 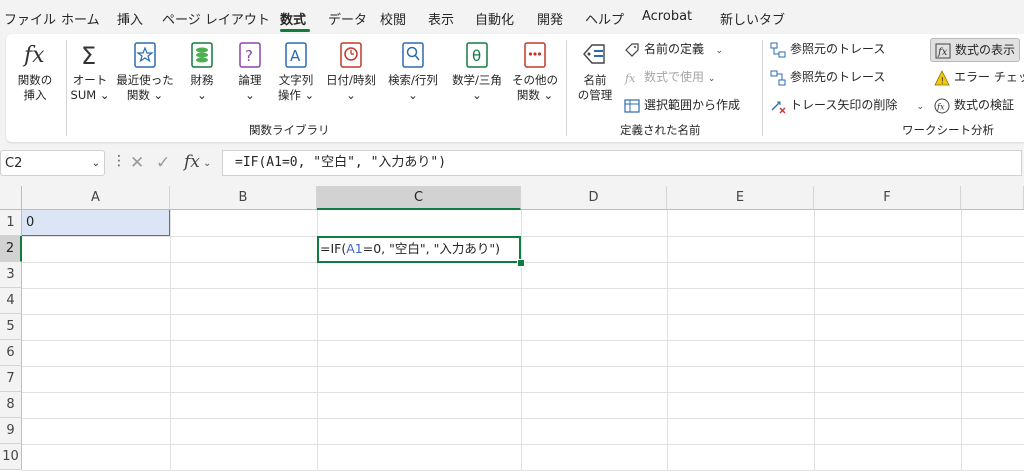 What do you see at coordinates (52, 163) in the screenshot?
I see `name-box: C2 ⌄` at bounding box center [52, 163].